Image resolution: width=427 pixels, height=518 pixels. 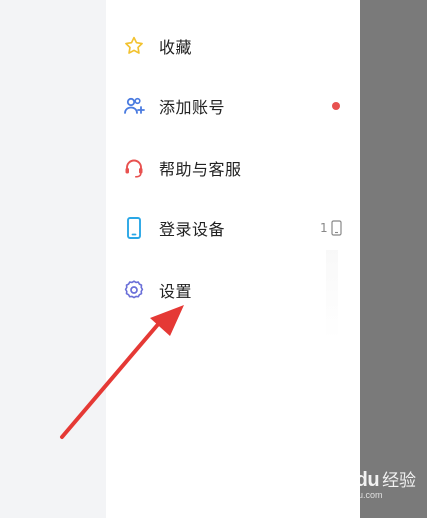 What do you see at coordinates (134, 228) in the screenshot?
I see `phone-icon` at bounding box center [134, 228].